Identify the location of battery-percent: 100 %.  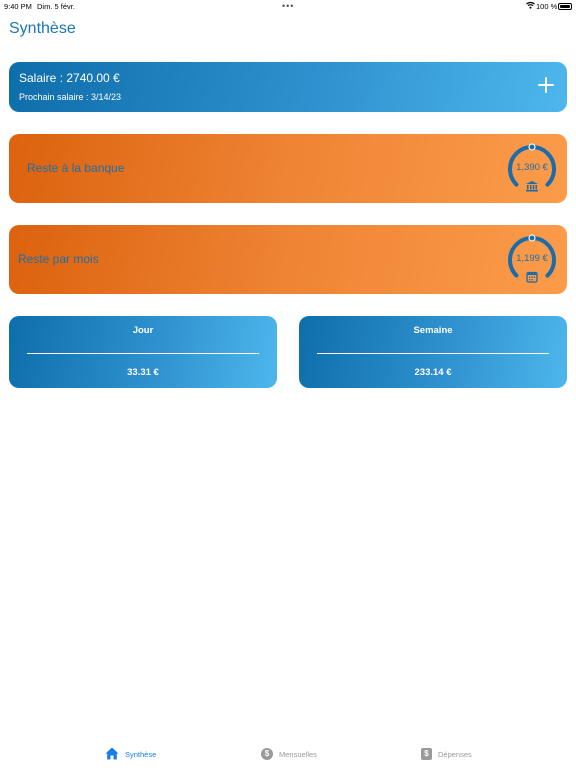
(547, 6).